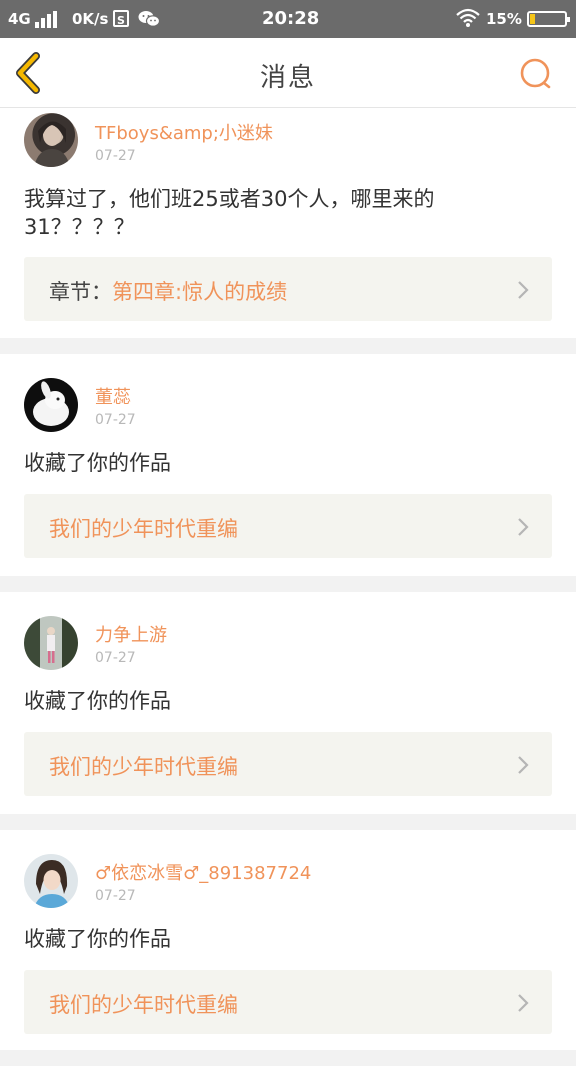 Image resolution: width=576 pixels, height=1066 pixels. What do you see at coordinates (200, 292) in the screenshot?
I see `chapter-title: 第四章:惊人的成绩` at bounding box center [200, 292].